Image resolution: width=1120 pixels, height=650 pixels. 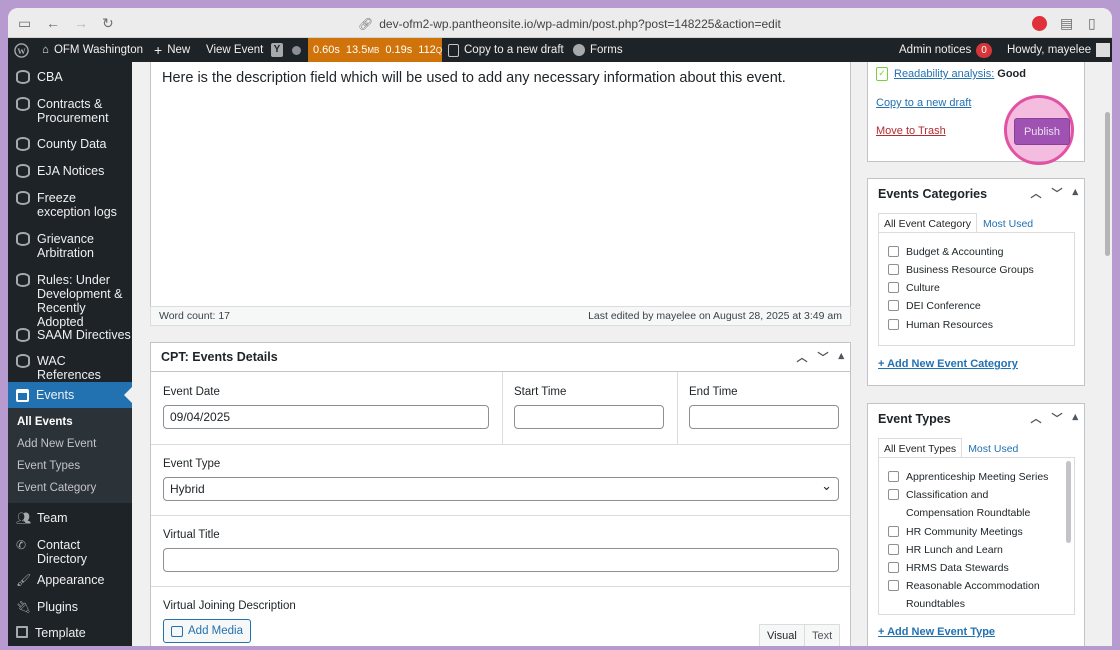 What do you see at coordinates (764, 417) in the screenshot?
I see `end-time-input` at bounding box center [764, 417].